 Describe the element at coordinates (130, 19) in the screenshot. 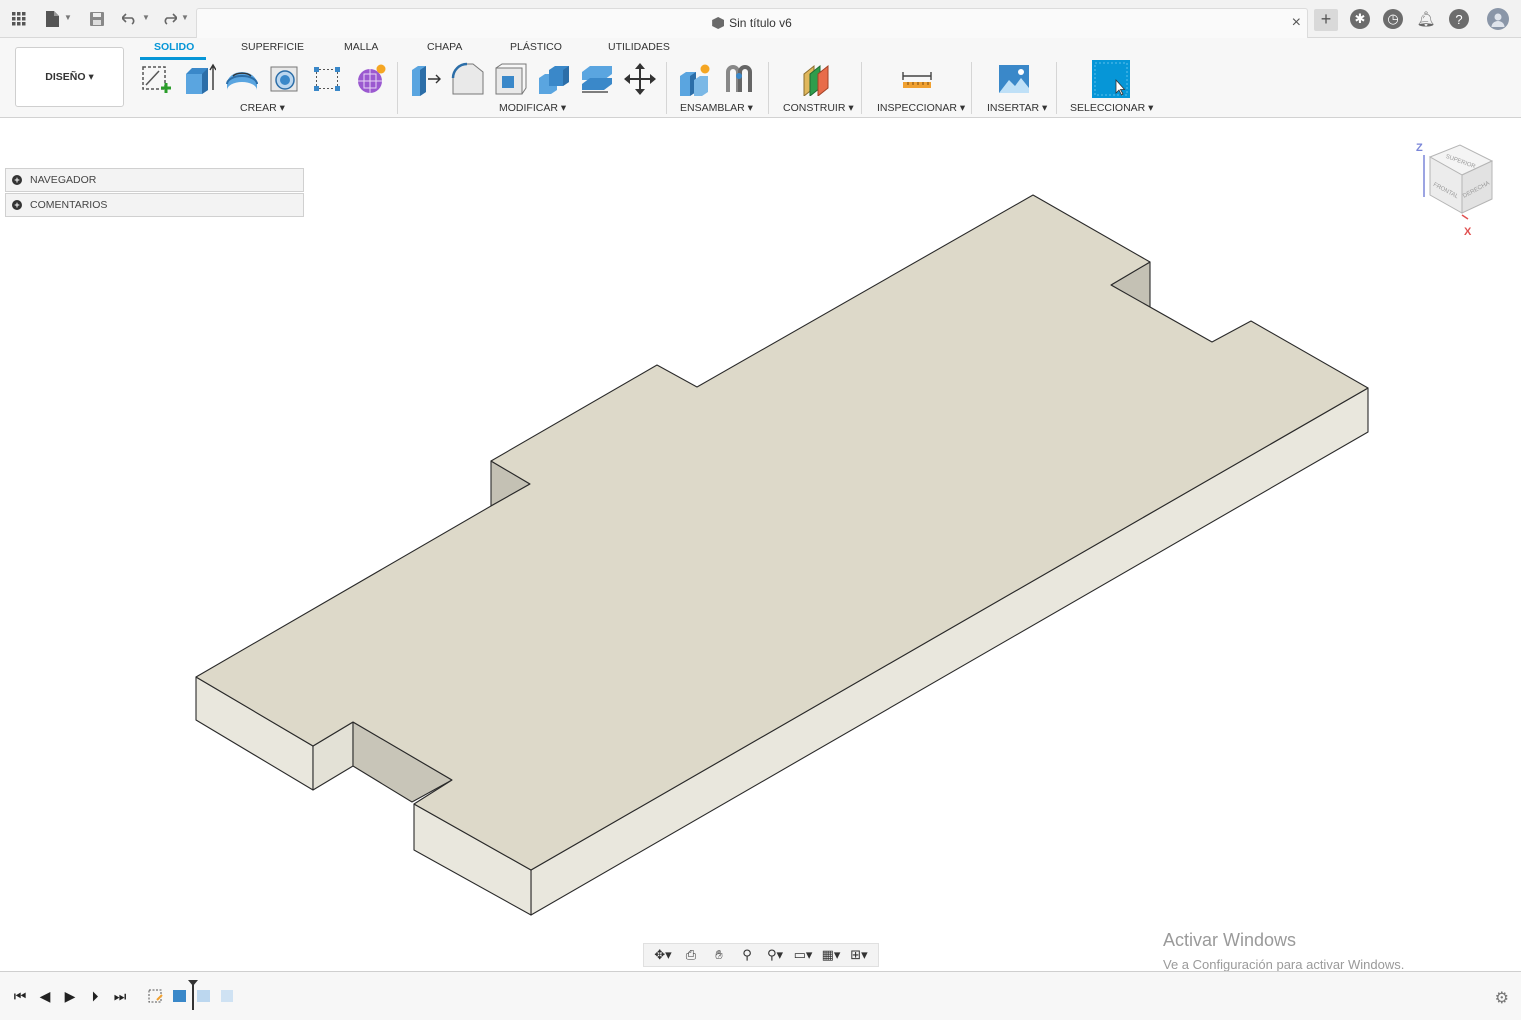

I see `undo-icon` at that location.